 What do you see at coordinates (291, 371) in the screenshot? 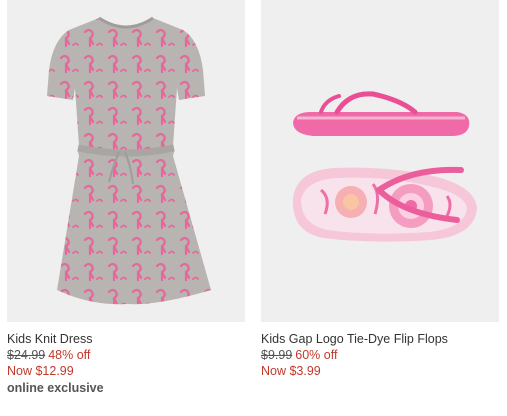
I see `sale-price: Now $3.99` at bounding box center [291, 371].